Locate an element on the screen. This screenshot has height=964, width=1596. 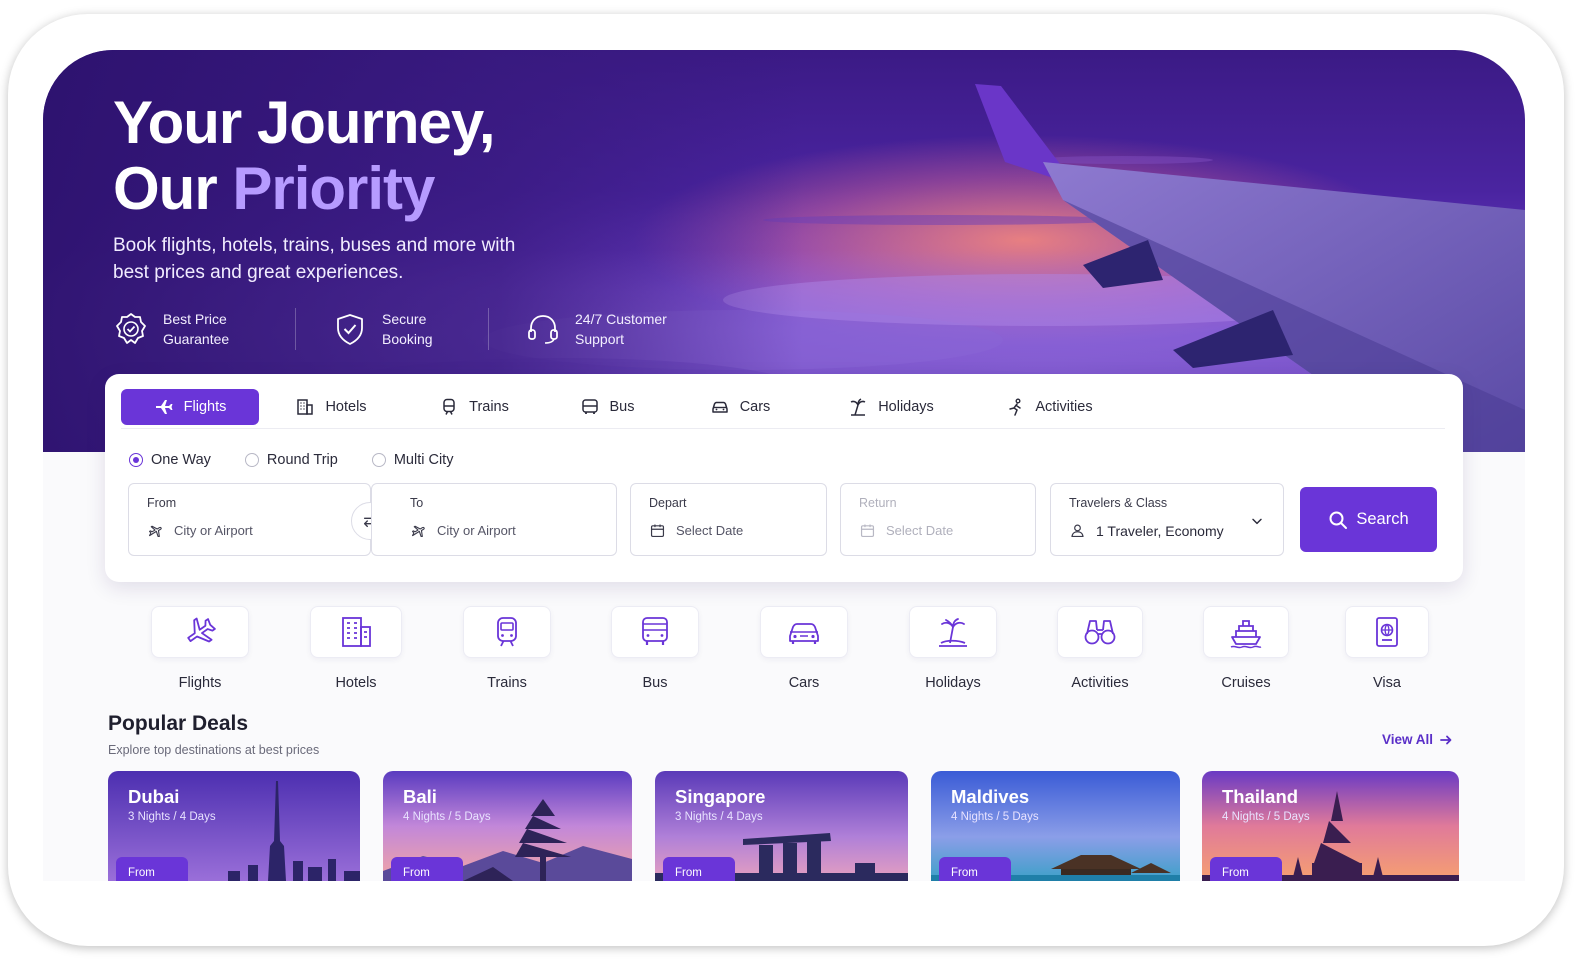
tab-hotels: Hotels is located at coordinates (331, 407).